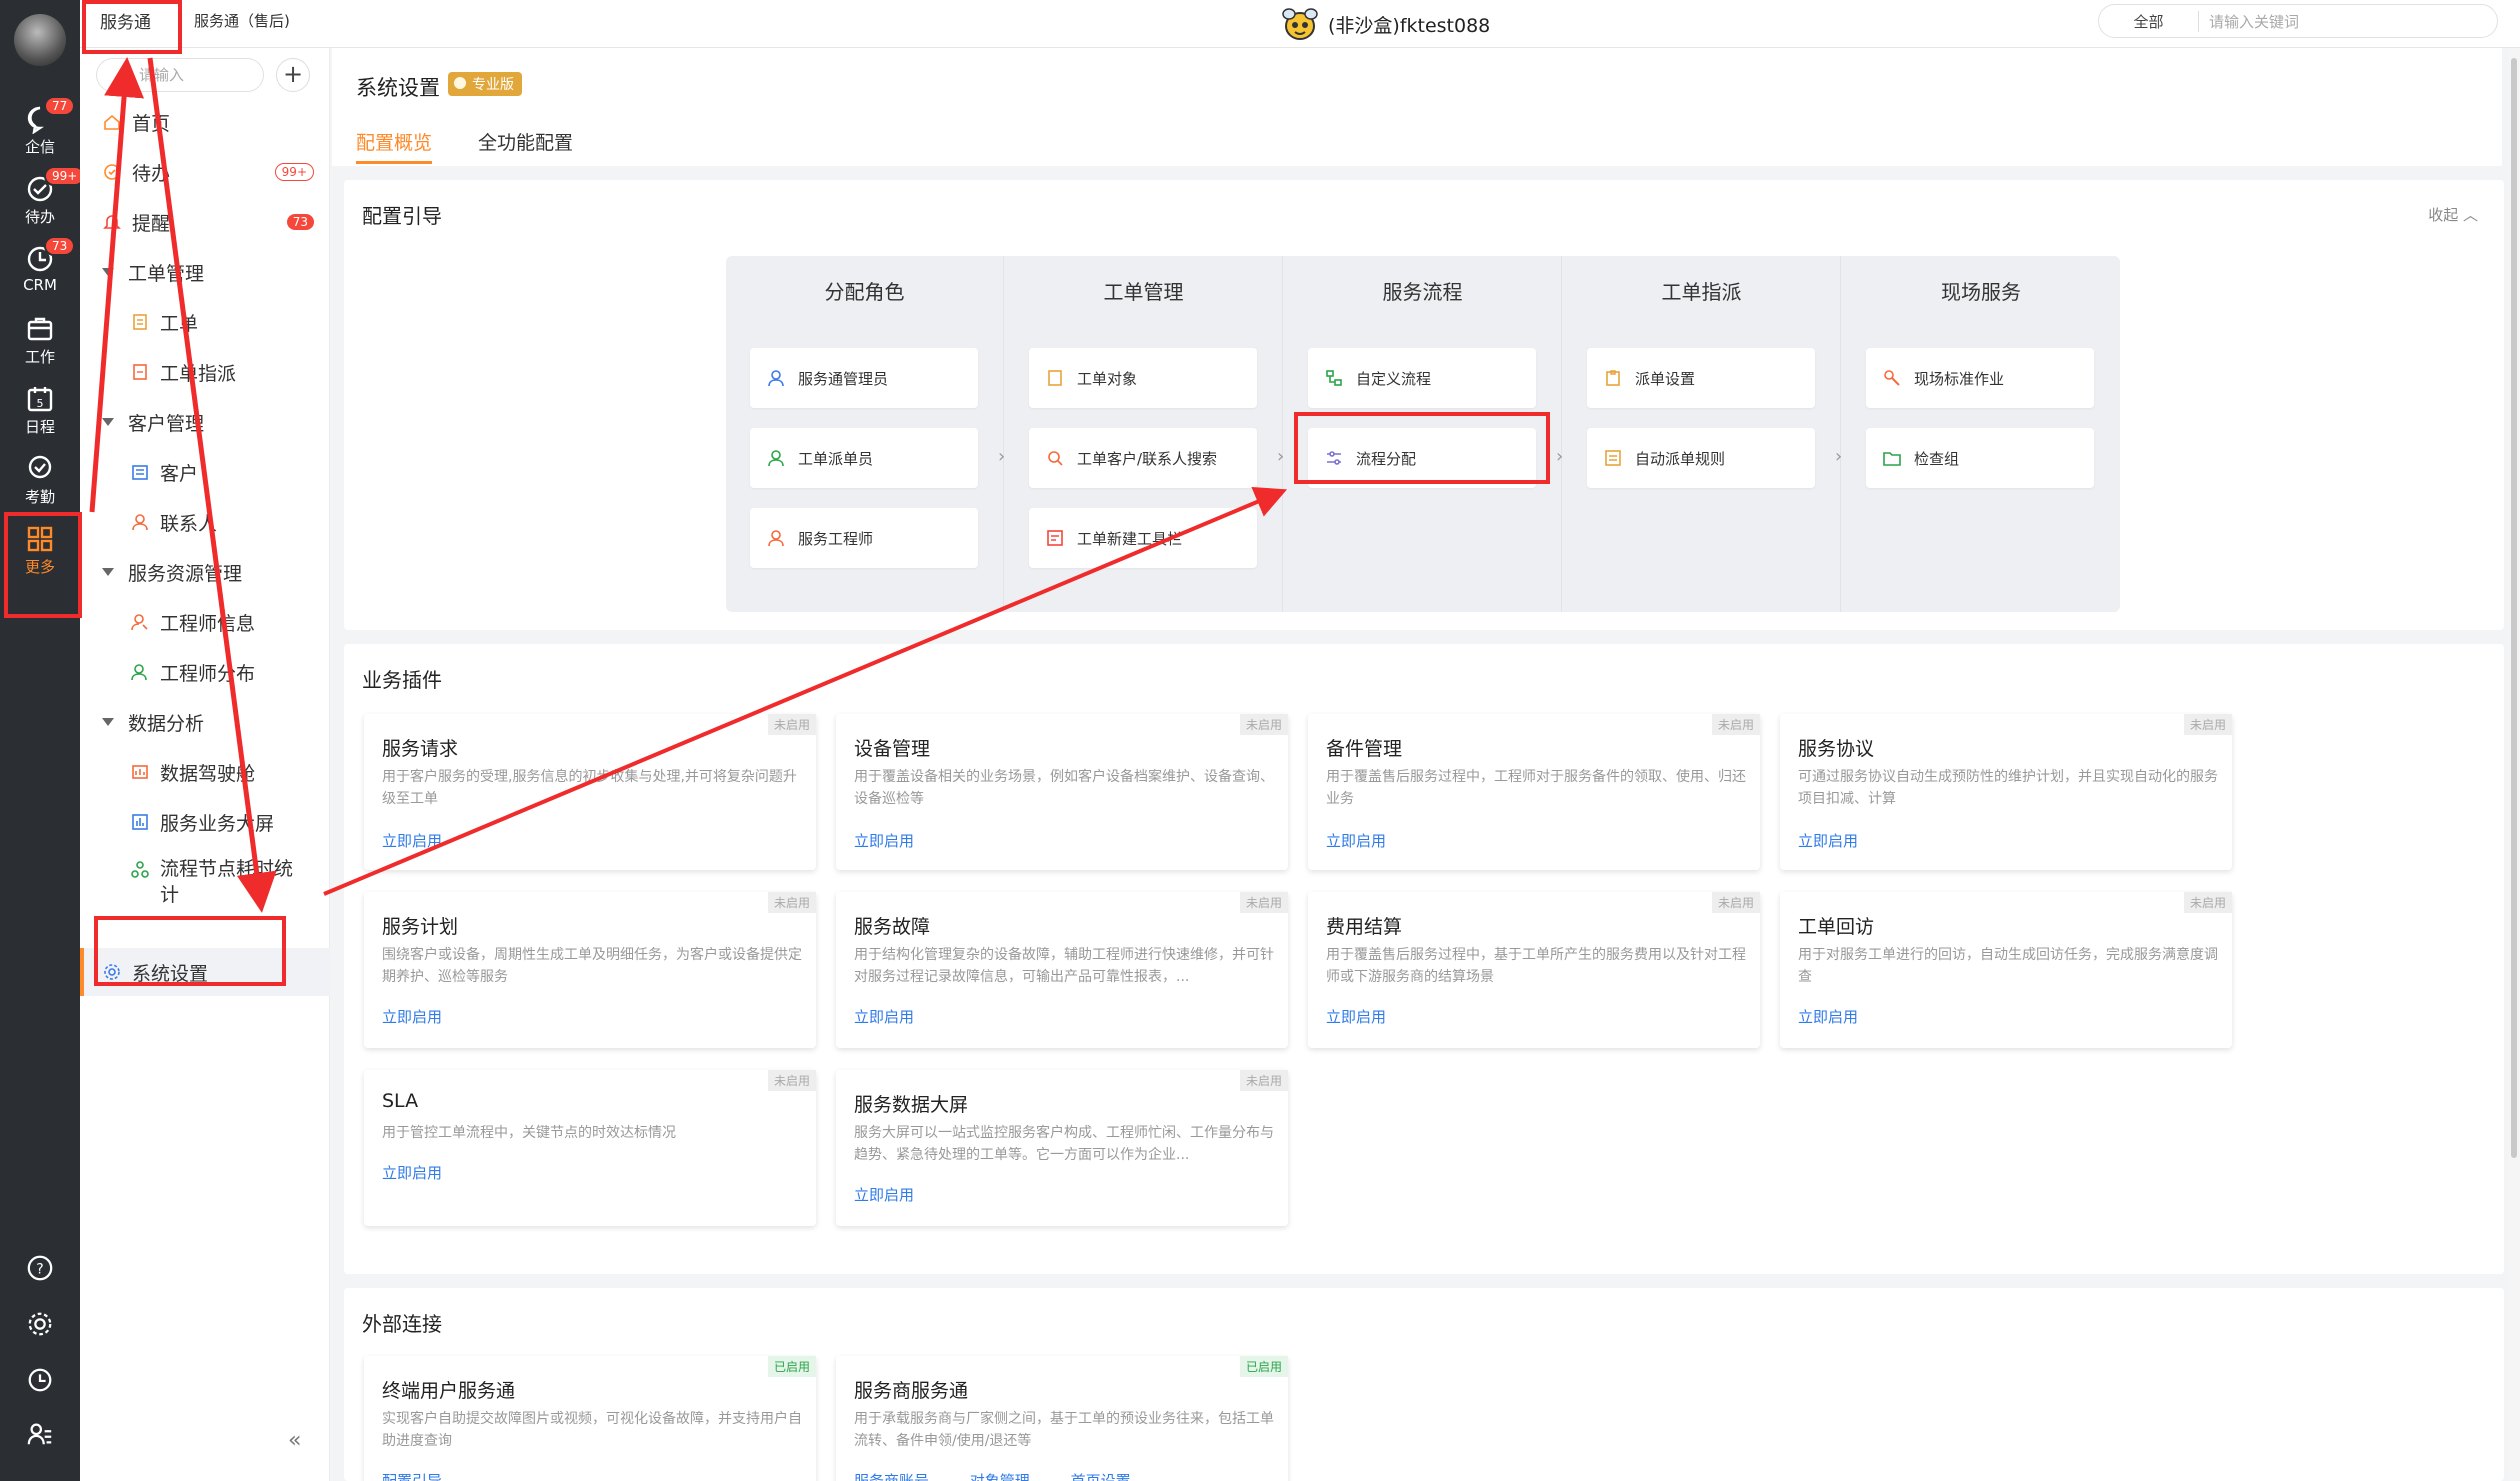  Describe the element at coordinates (864, 378) in the screenshot. I see `guide-card-admin: 服务通管理员` at that location.